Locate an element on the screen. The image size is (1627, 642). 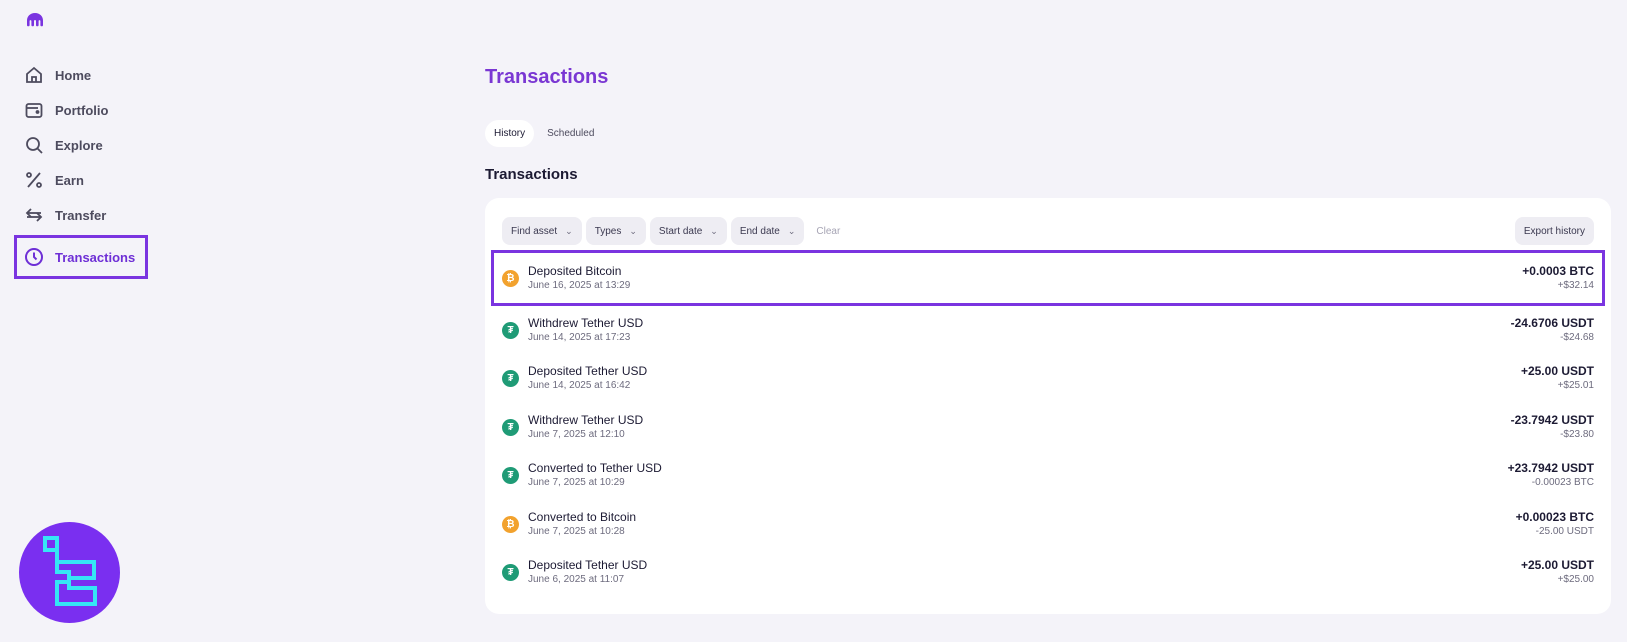
brand-badge-logo is located at coordinates (69, 572).